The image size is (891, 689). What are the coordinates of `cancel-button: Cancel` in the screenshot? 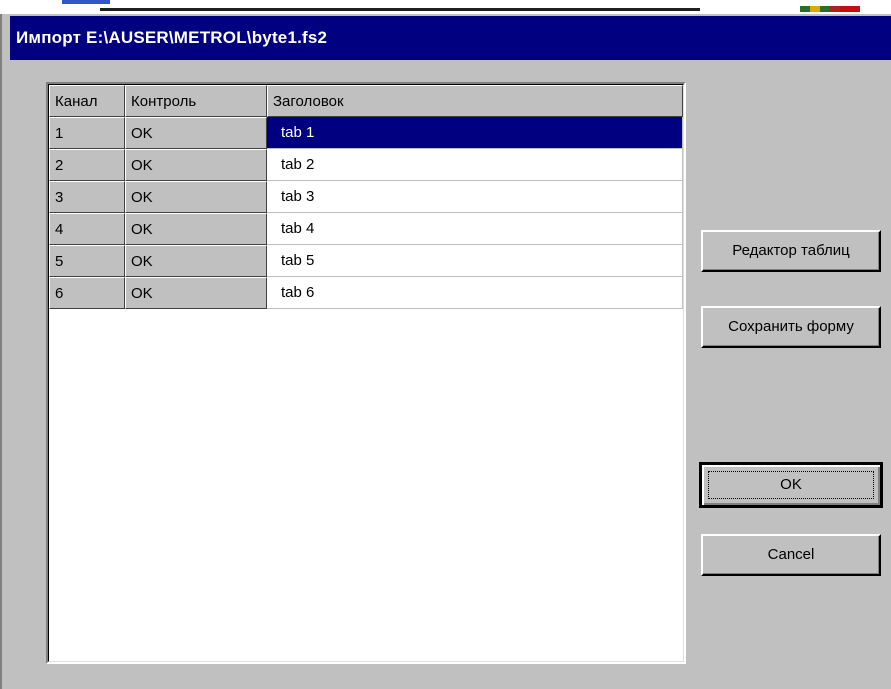 It's located at (791, 555).